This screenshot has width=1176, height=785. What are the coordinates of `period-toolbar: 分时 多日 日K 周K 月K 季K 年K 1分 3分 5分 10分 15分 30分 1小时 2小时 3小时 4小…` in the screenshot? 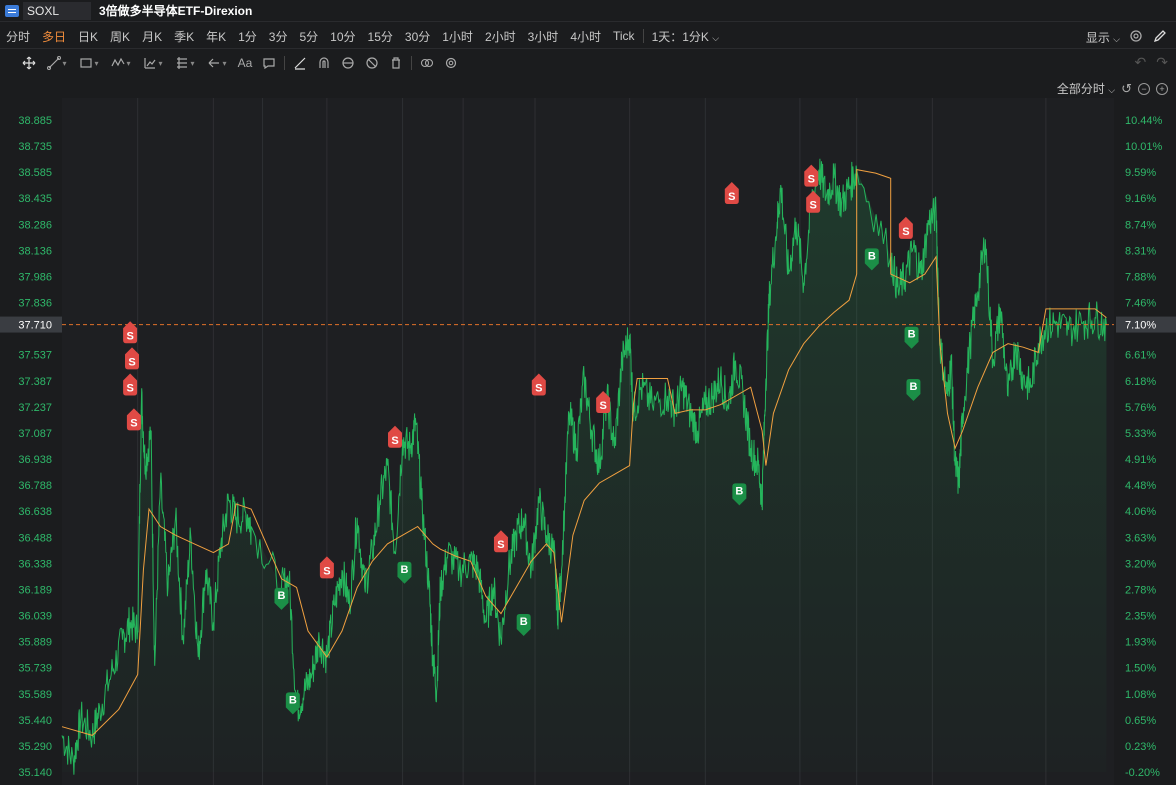 It's located at (588, 36).